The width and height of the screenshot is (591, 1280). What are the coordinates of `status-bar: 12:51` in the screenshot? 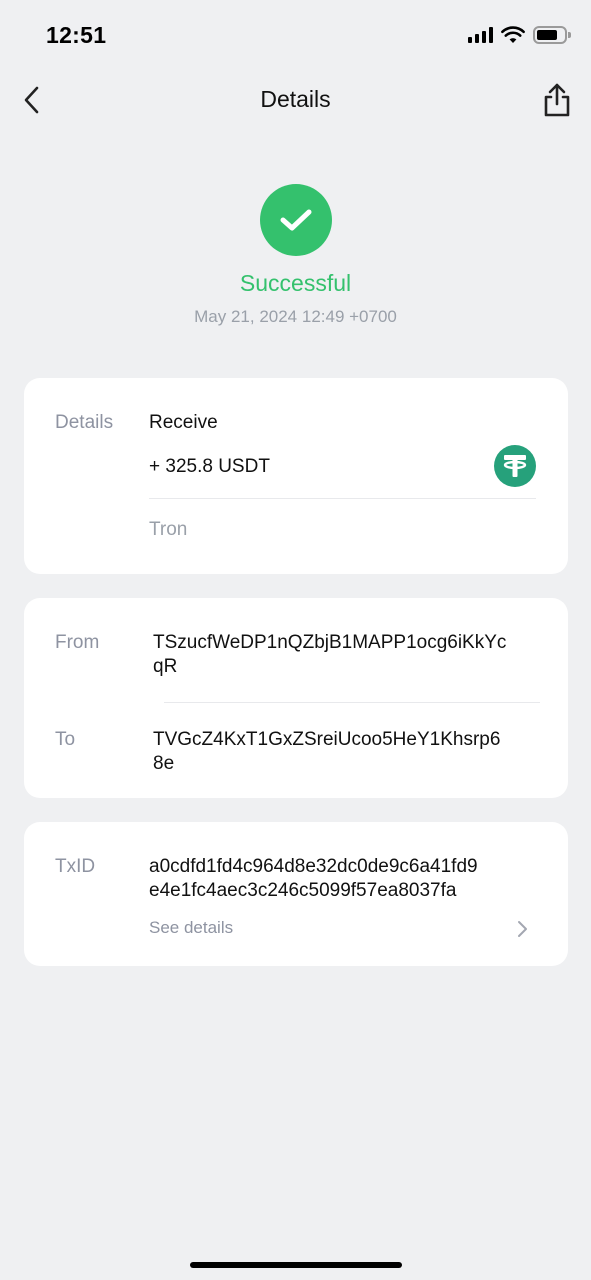 It's located at (295, 35).